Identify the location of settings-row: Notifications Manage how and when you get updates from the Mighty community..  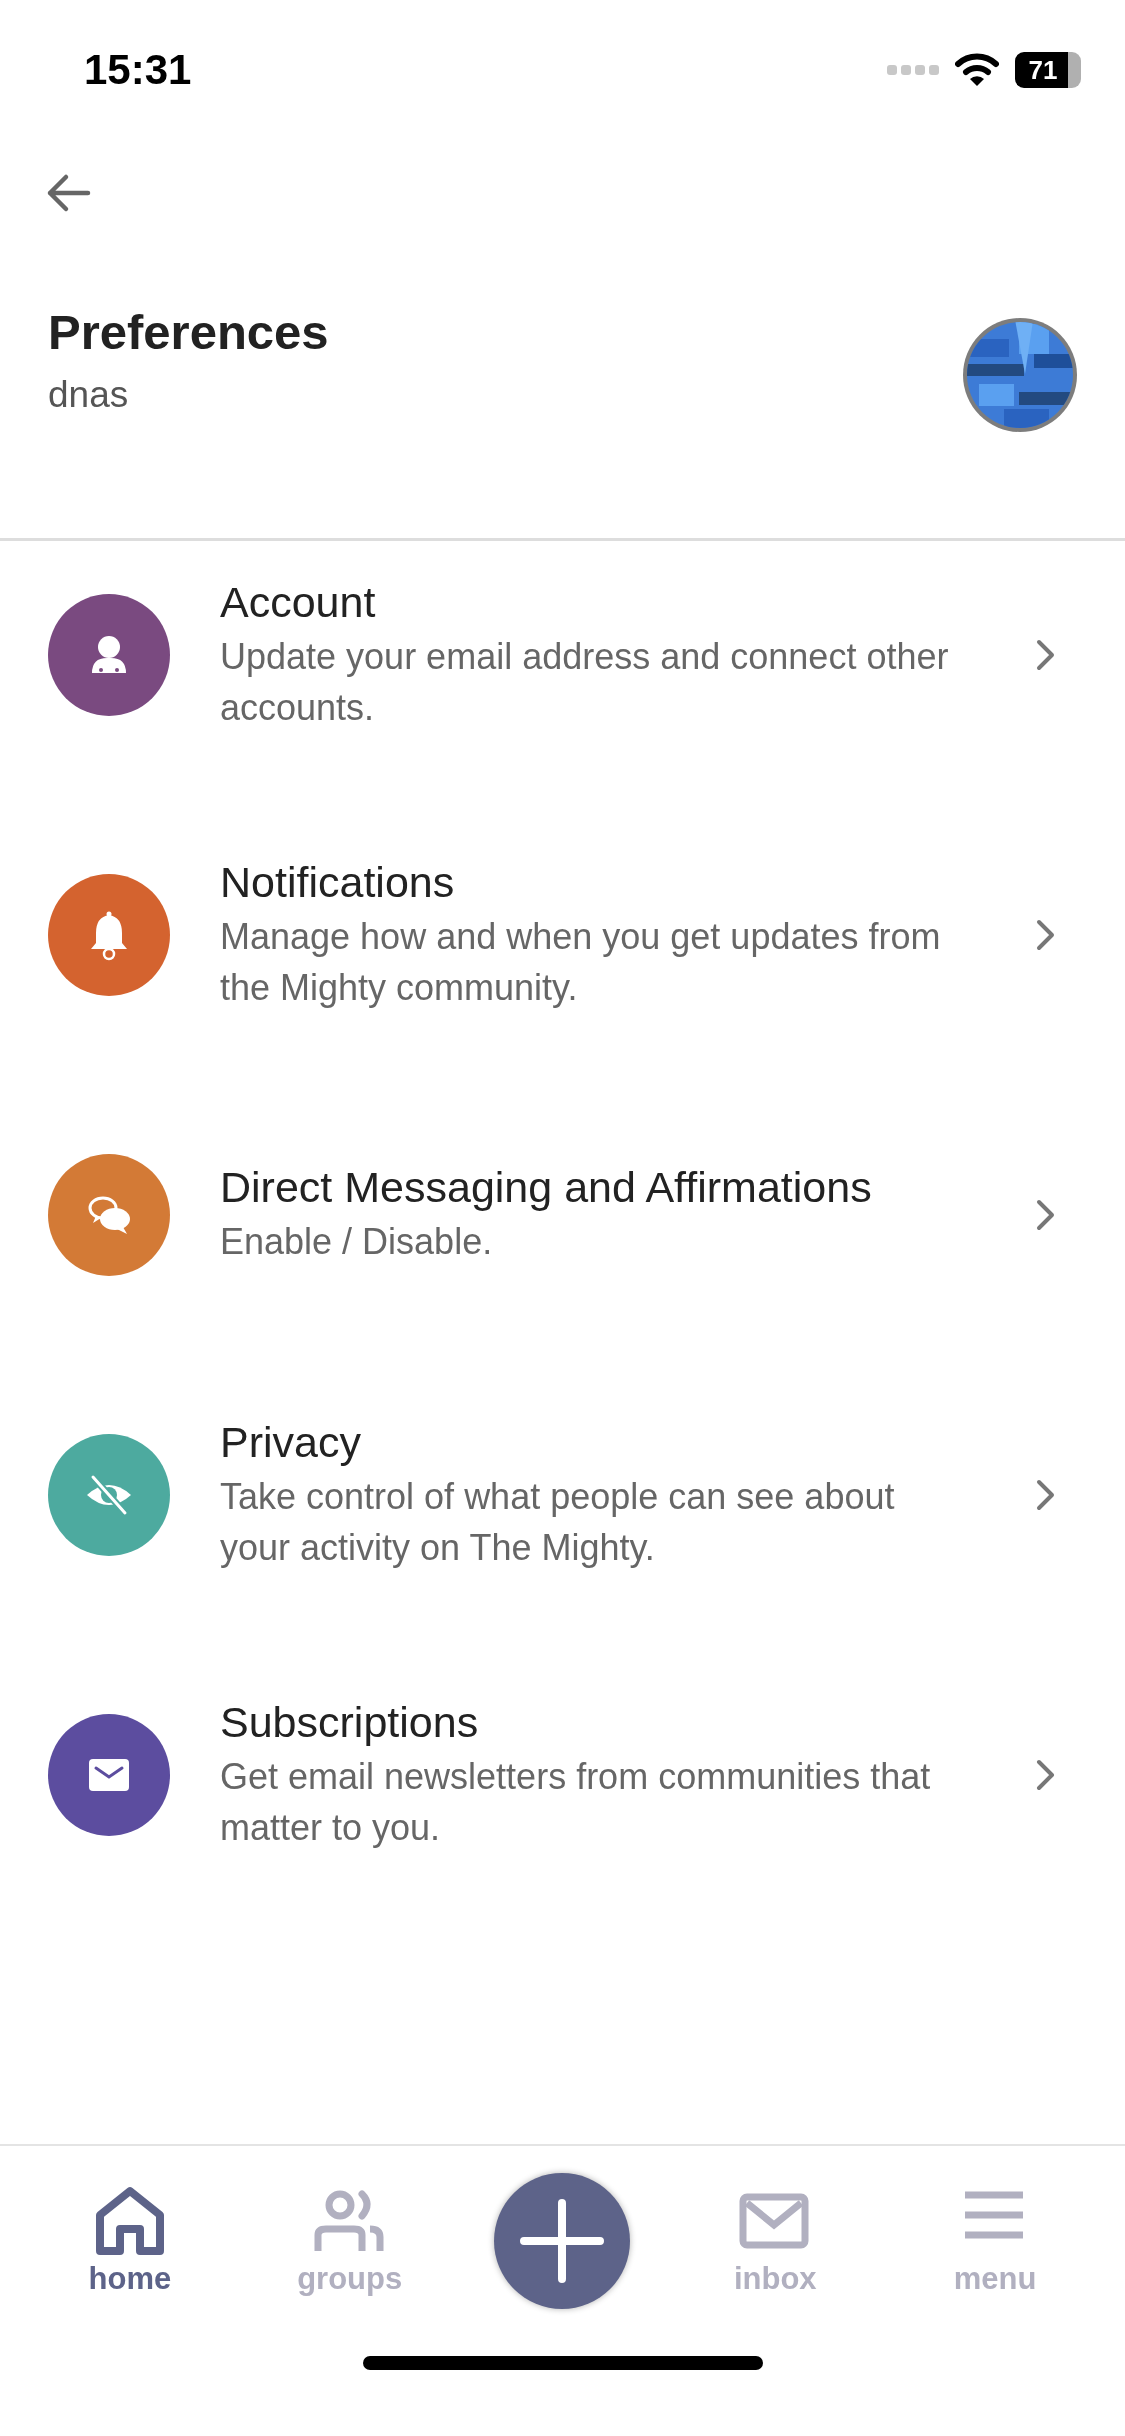
(562, 935).